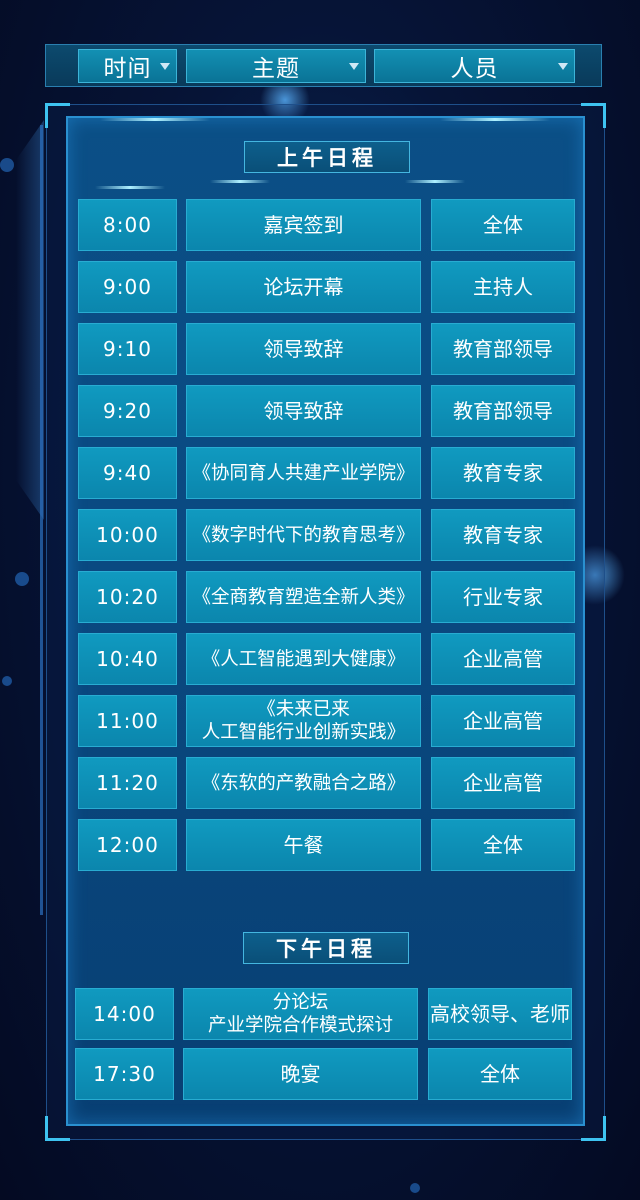  What do you see at coordinates (303, 225) in the screenshot?
I see `schedule-topic-cell: 嘉宾签到` at bounding box center [303, 225].